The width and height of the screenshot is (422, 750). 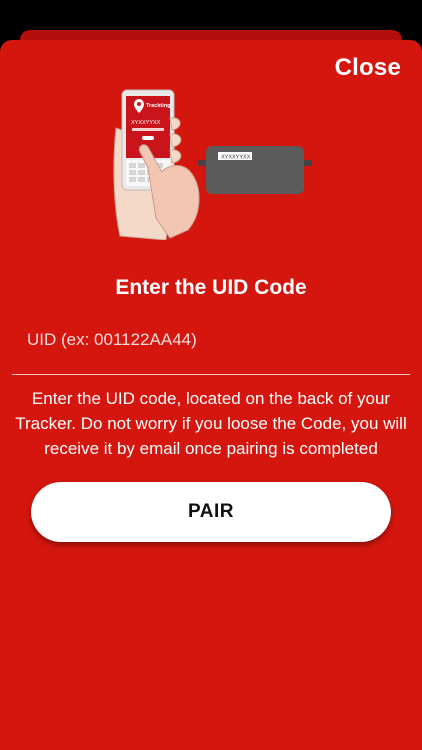 I want to click on phone-brand-text: Trackting, so click(x=158, y=106).